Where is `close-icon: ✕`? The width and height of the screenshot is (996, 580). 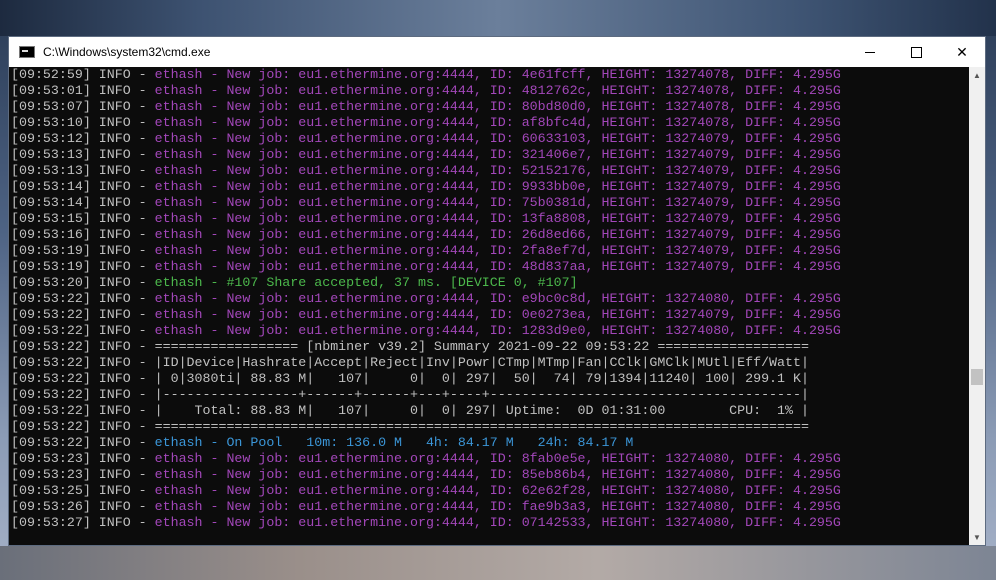 close-icon: ✕ is located at coordinates (962, 51).